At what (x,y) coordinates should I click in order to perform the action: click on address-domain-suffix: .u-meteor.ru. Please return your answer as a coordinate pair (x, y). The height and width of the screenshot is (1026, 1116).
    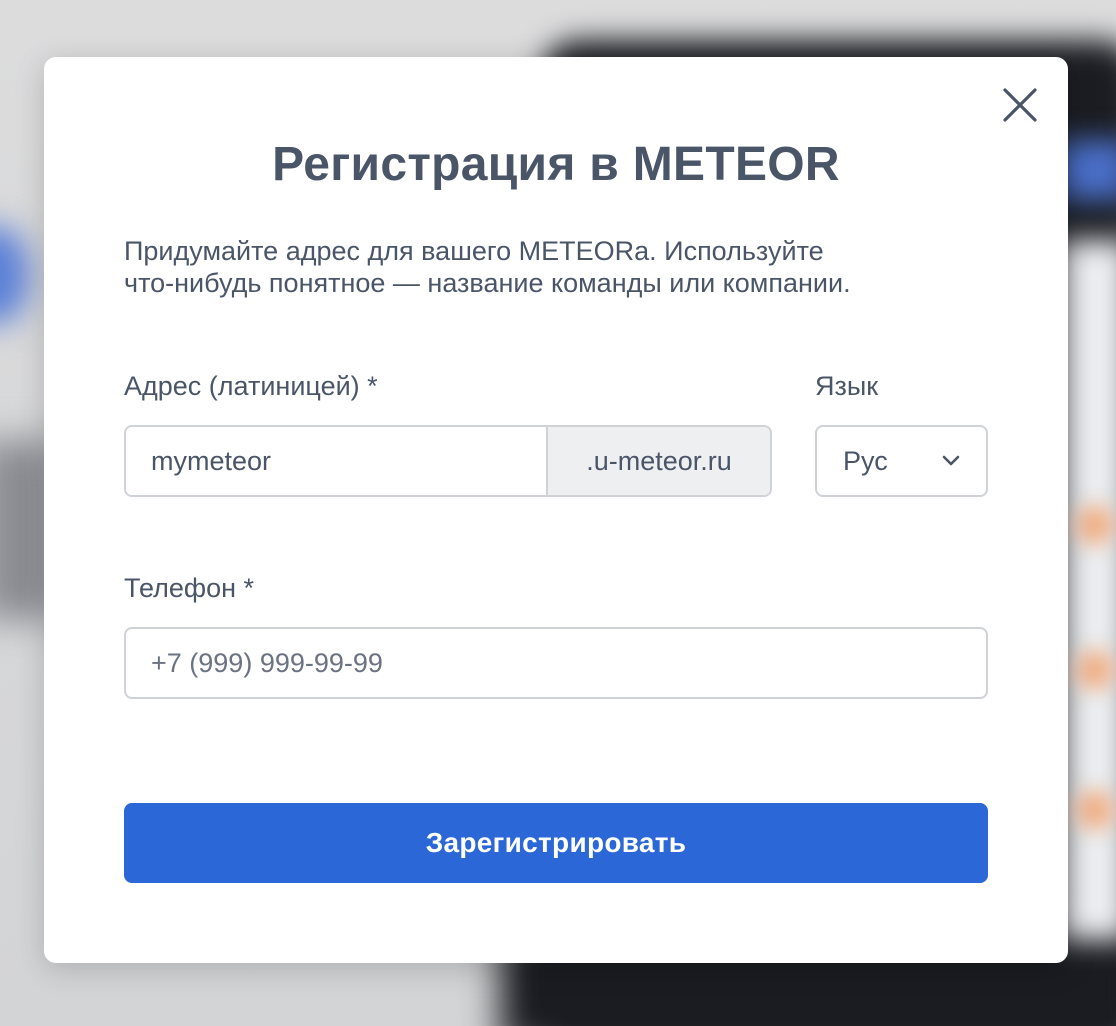
    Looking at the image, I should click on (658, 461).